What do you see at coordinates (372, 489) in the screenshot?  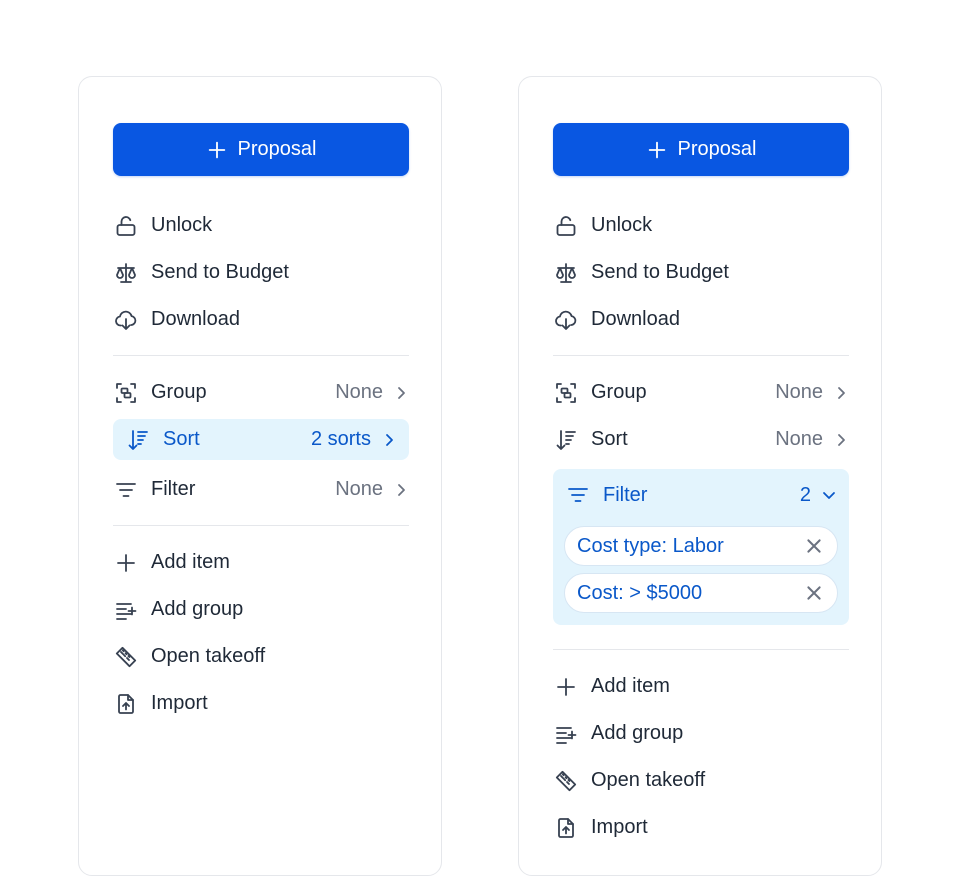 I see `filter-value: None` at bounding box center [372, 489].